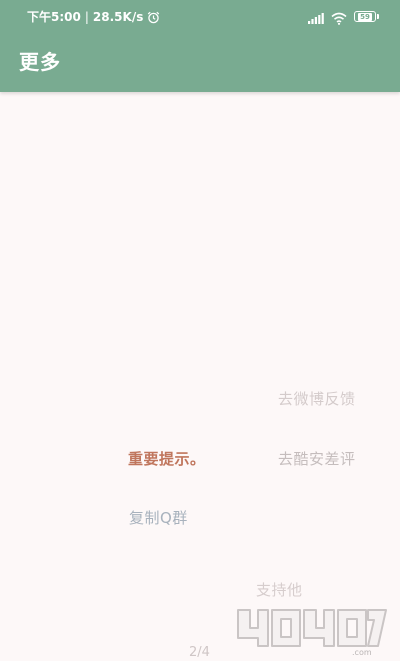 This screenshot has height=661, width=400. I want to click on page-title: 更多, so click(40, 62).